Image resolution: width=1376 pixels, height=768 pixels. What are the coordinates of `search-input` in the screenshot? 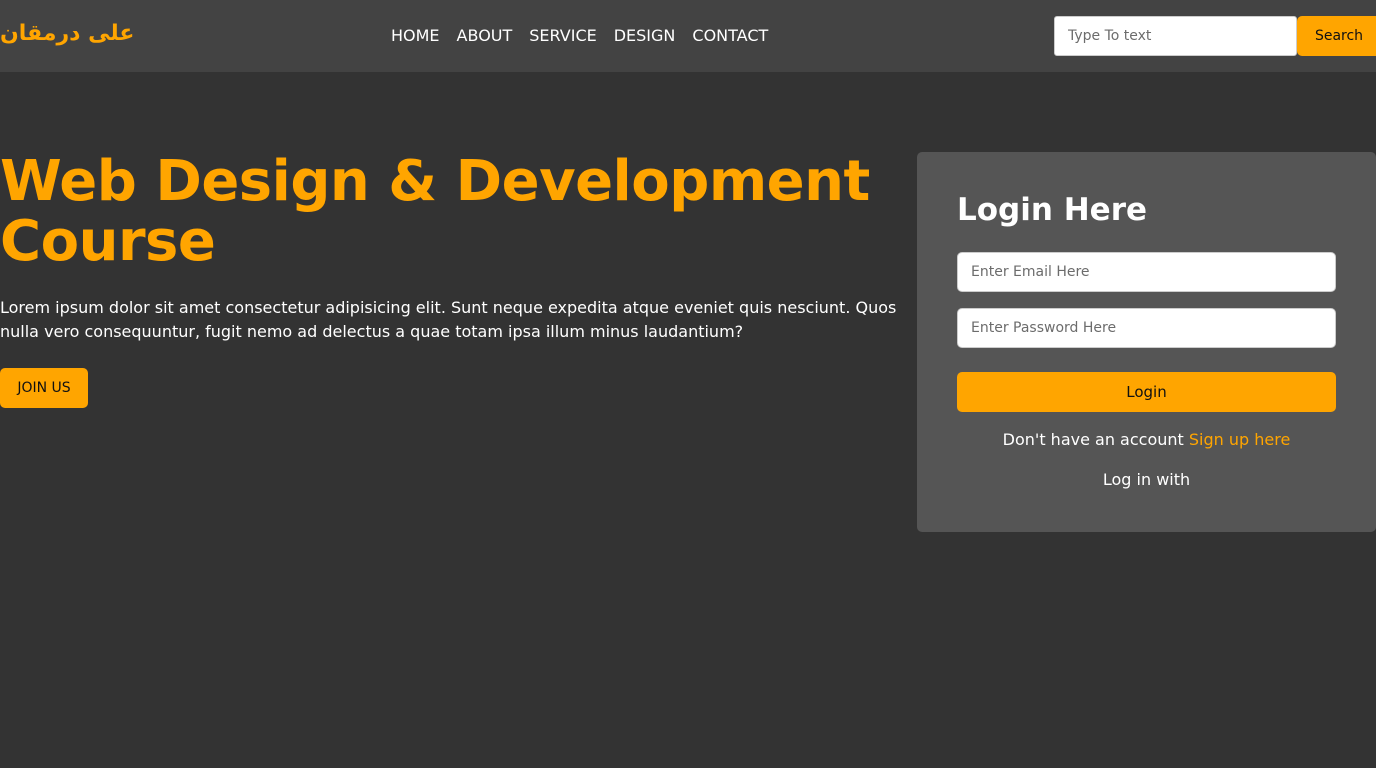 It's located at (1175, 36).